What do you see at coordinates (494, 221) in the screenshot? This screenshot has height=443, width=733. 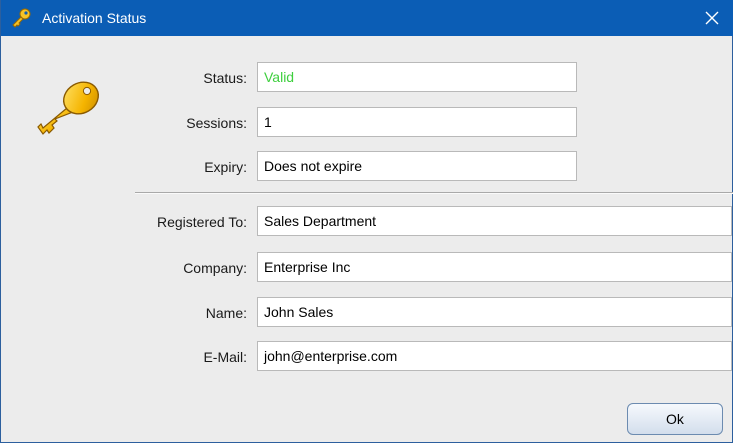 I see `registered-to-field: Sales Department` at bounding box center [494, 221].